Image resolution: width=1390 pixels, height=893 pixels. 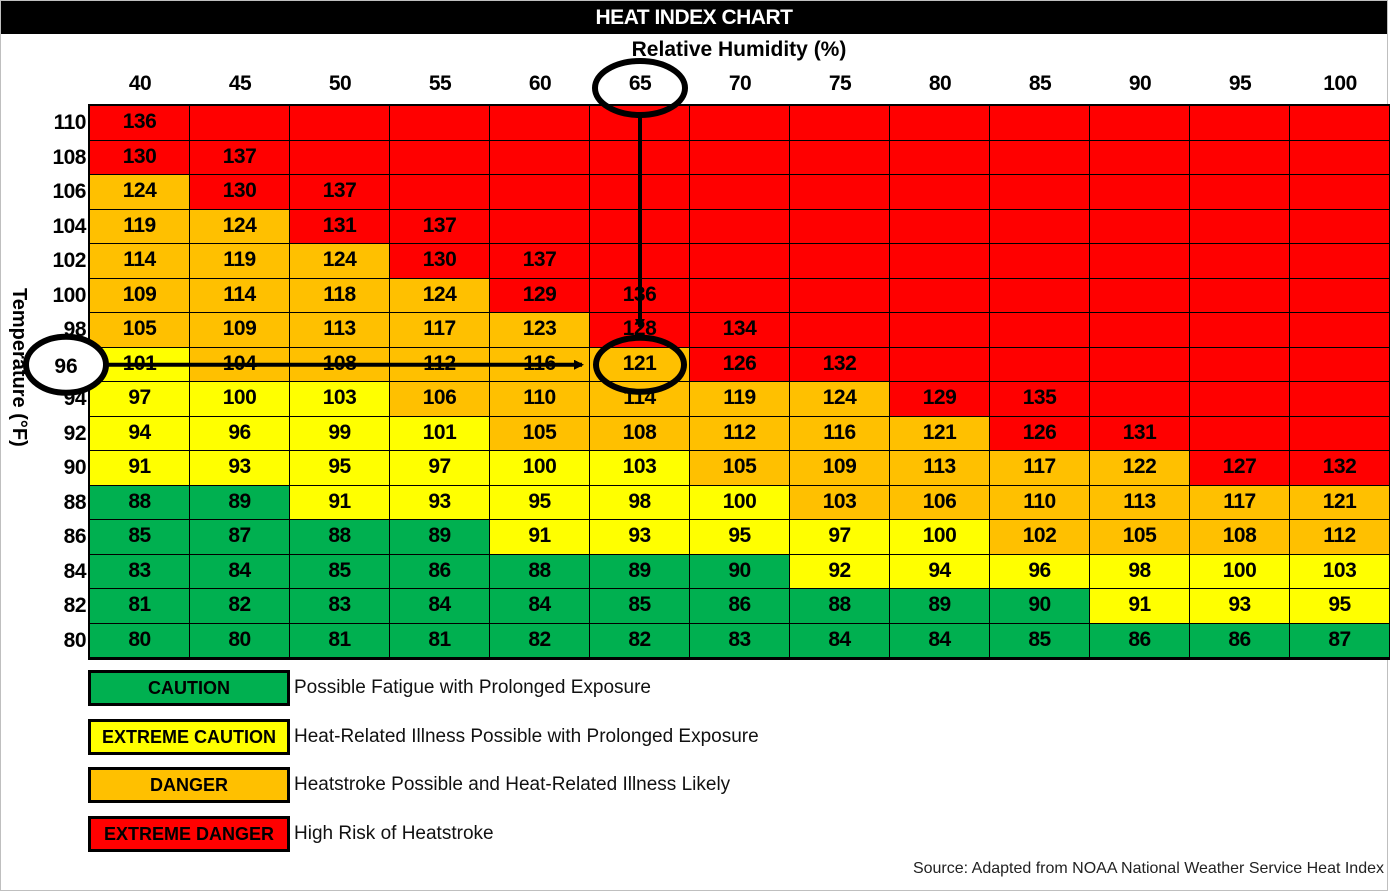 I want to click on y-tick-label: 104, so click(x=69, y=226).